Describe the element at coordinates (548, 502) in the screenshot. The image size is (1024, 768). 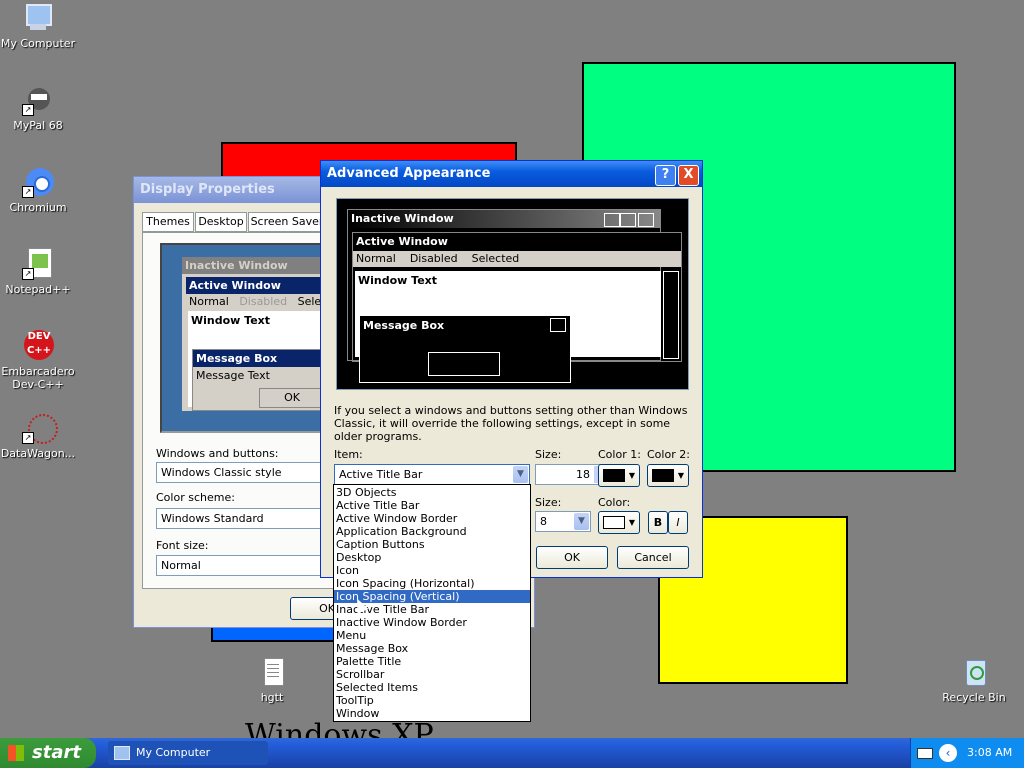
I see `font-size-label: Size:` at that location.